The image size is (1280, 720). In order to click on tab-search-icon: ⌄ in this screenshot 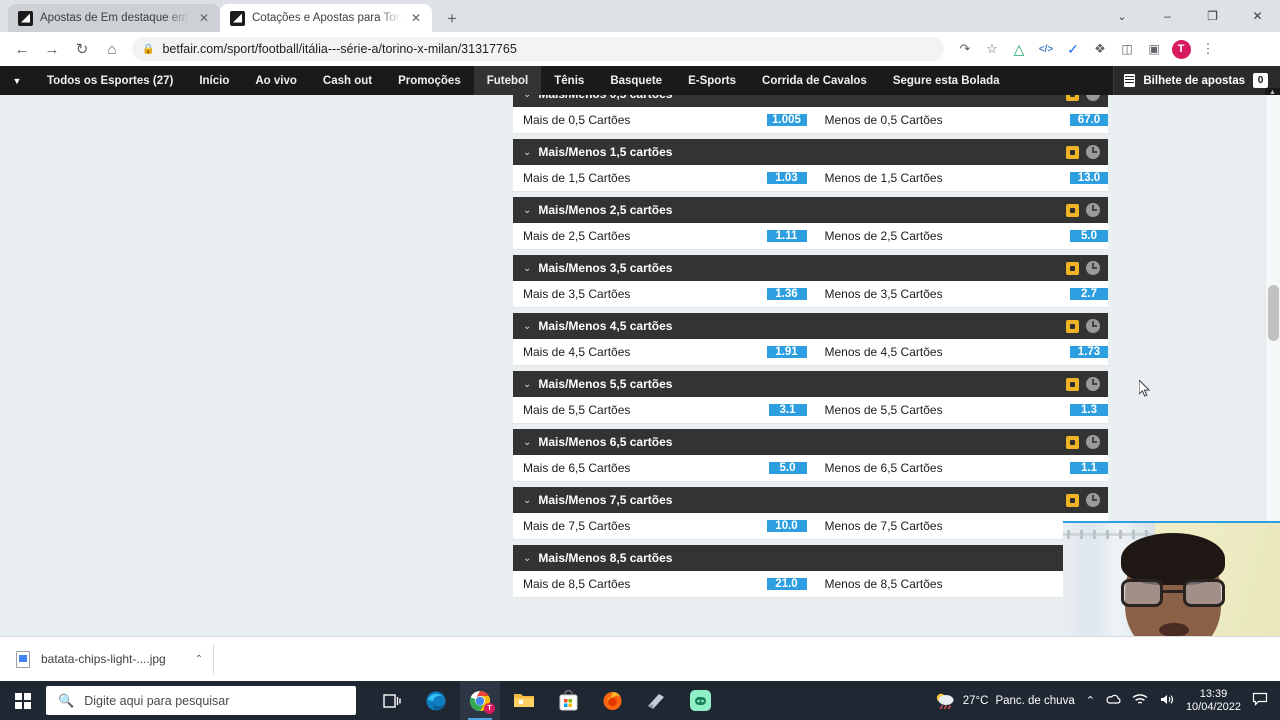, I will do `click(1122, 16)`.